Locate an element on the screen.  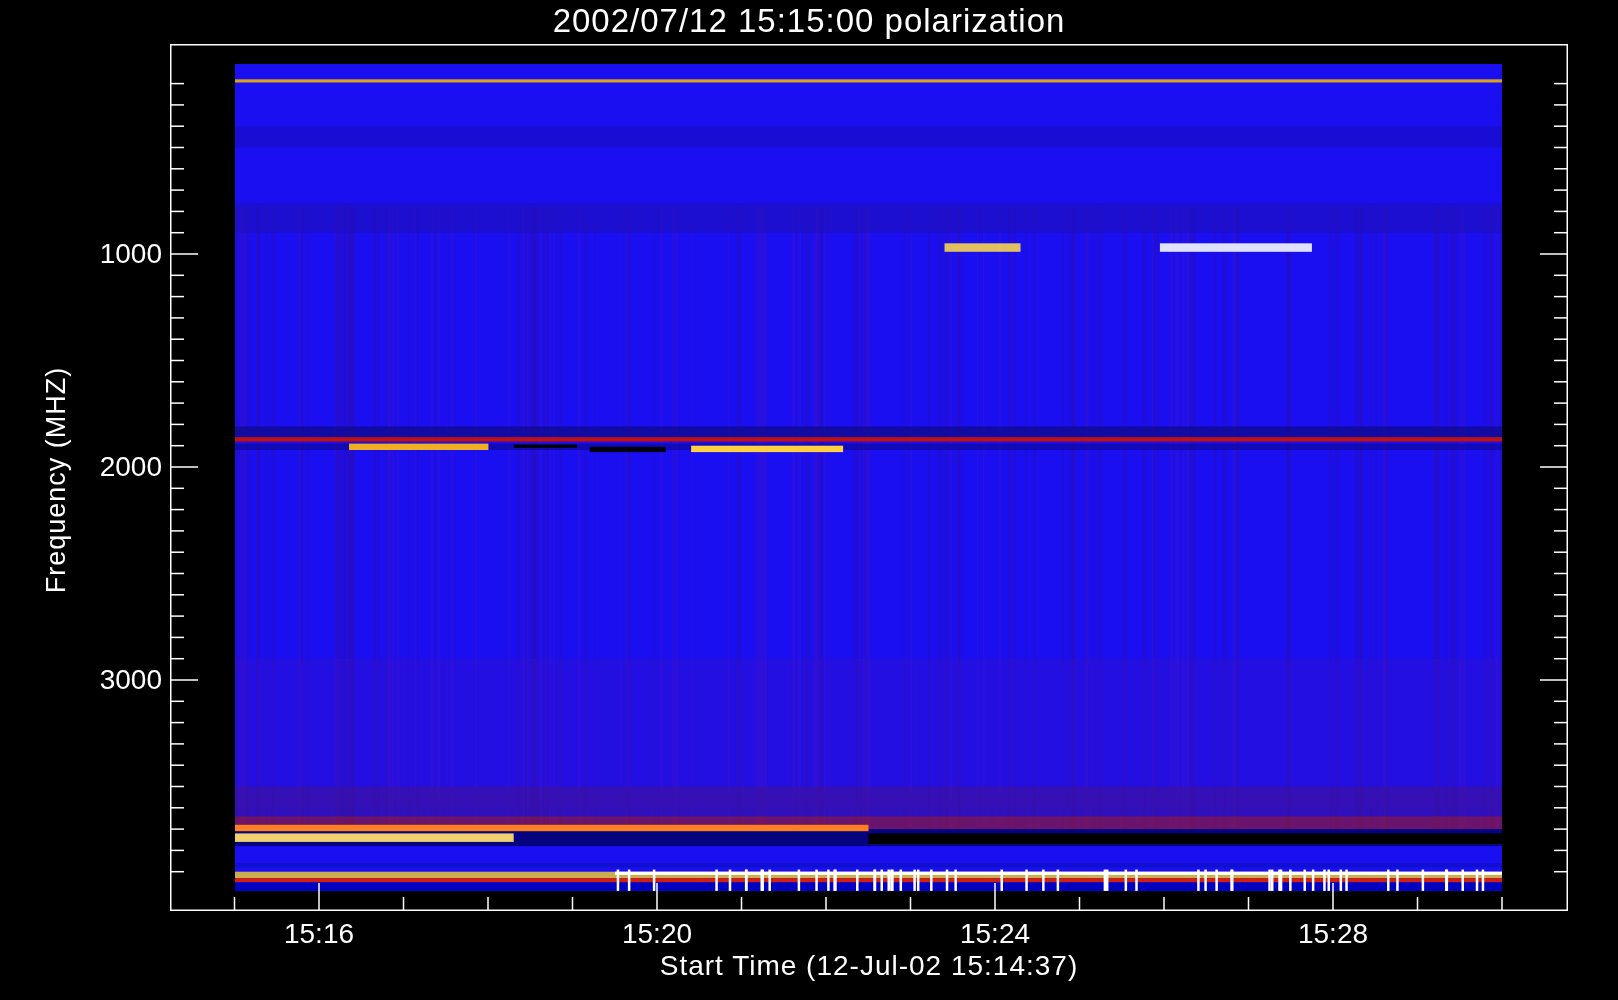
x-tick-label: 15:28 is located at coordinates (1333, 934).